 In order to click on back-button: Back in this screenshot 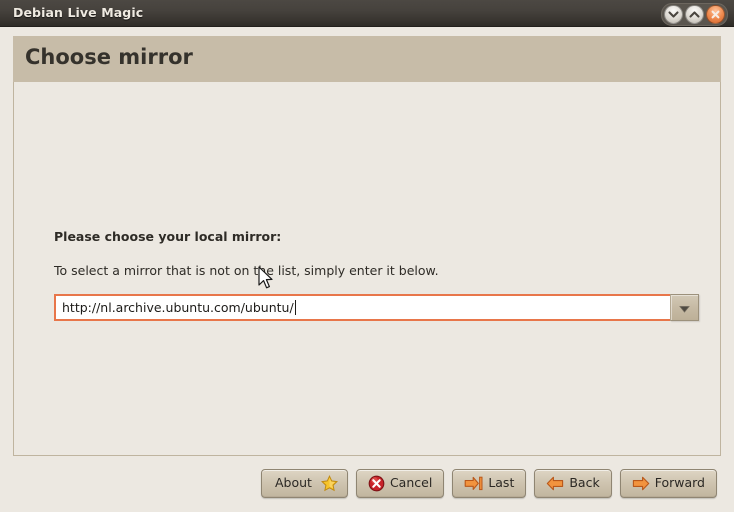, I will do `click(573, 483)`.